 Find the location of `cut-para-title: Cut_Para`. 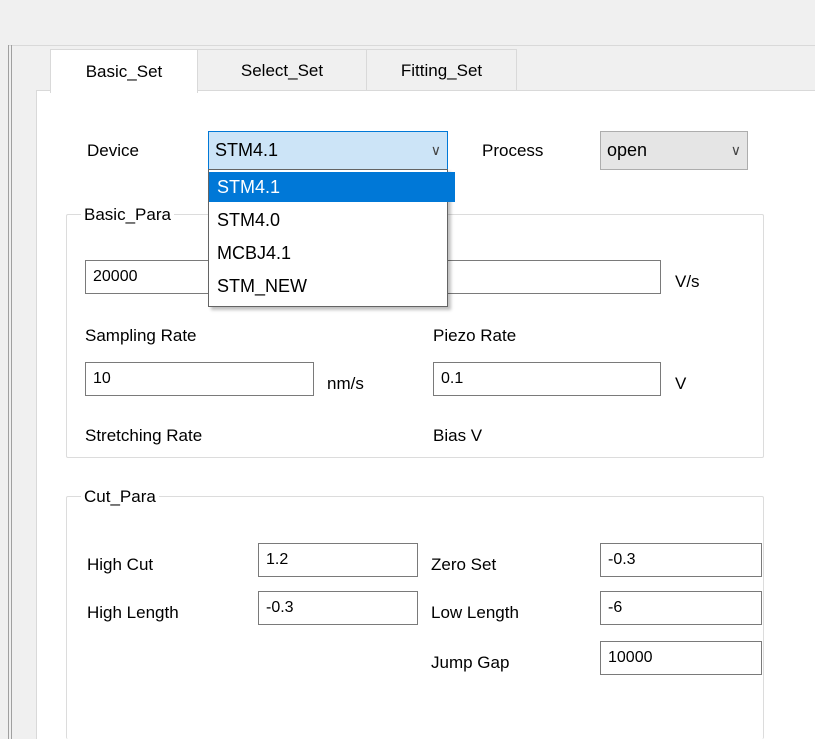

cut-para-title: Cut_Para is located at coordinates (120, 497).